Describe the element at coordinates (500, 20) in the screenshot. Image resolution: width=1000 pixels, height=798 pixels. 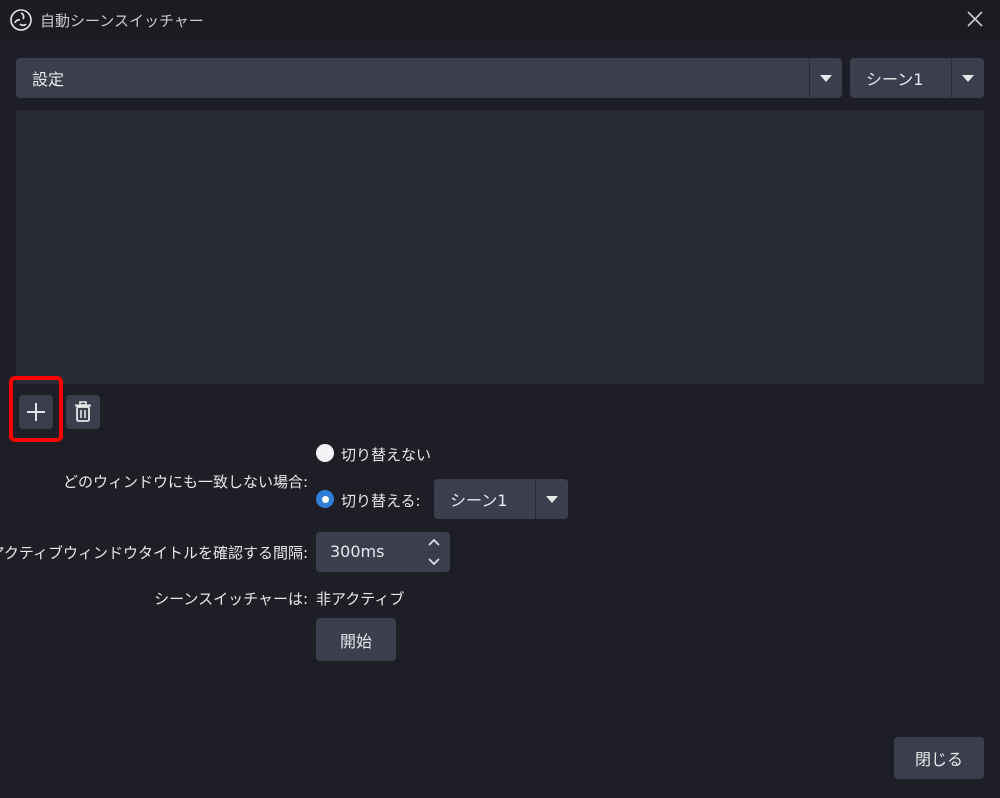
I see `title-bar: 自動シーンスイッチャー` at that location.